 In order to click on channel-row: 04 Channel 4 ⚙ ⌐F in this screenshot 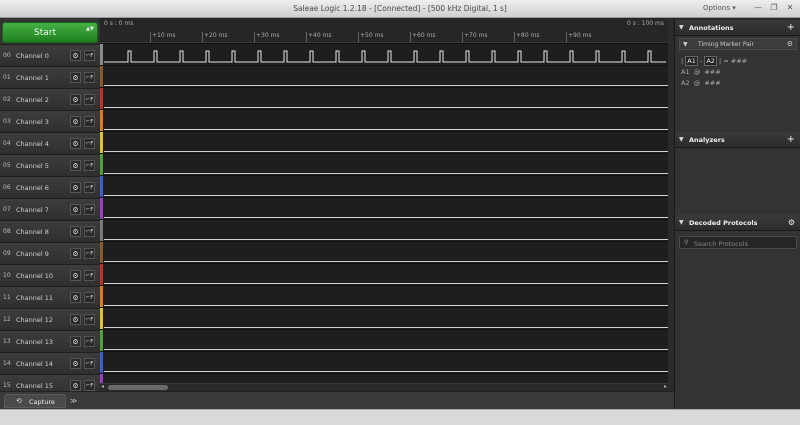, I will do `click(50, 143)`.